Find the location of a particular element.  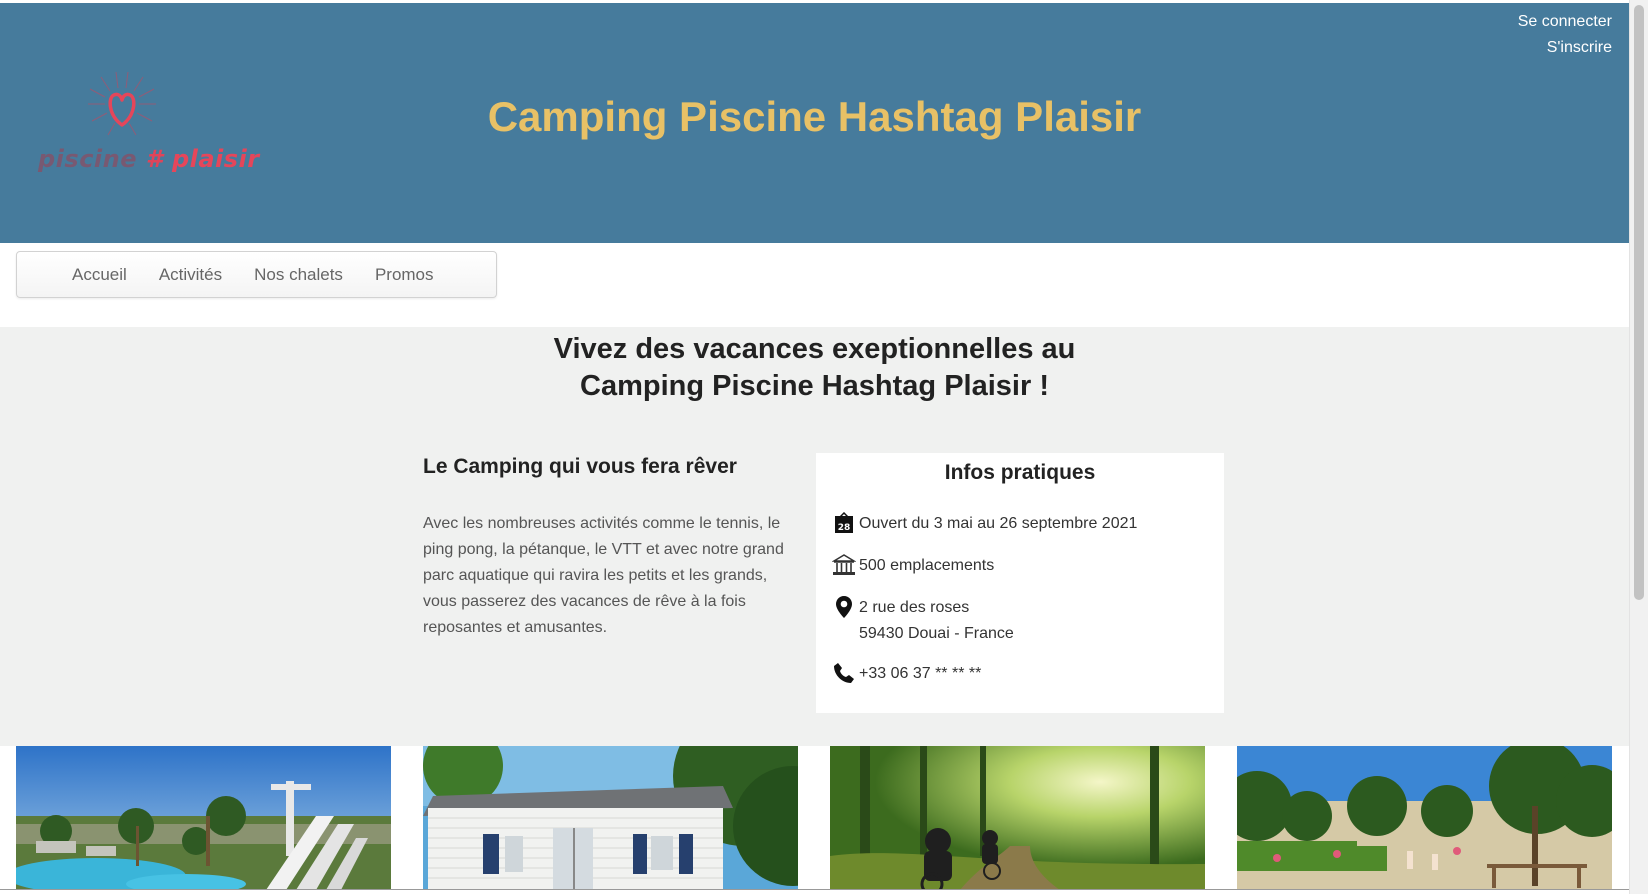

calendar-day: 28 is located at coordinates (844, 528).